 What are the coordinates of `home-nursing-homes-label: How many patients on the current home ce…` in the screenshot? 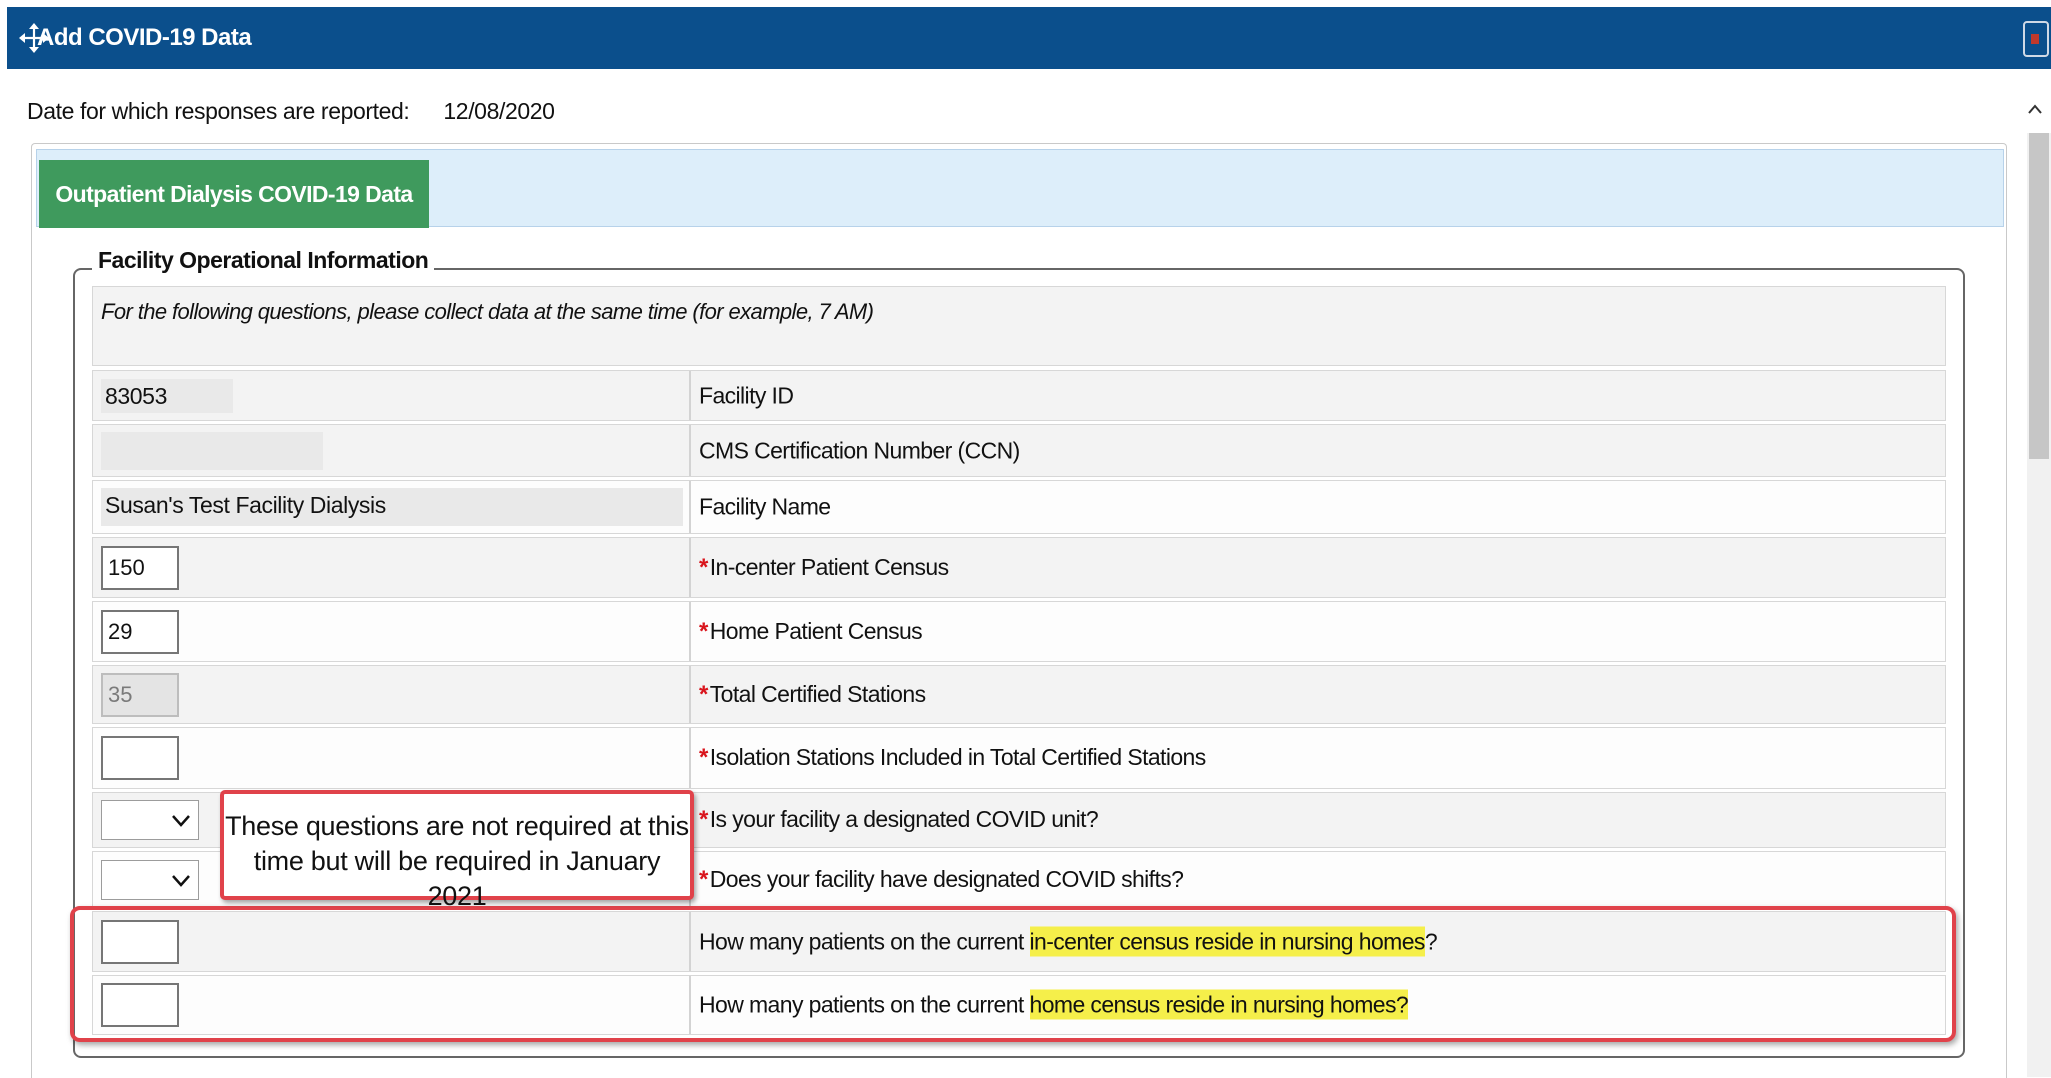 It's located at (1054, 1004).